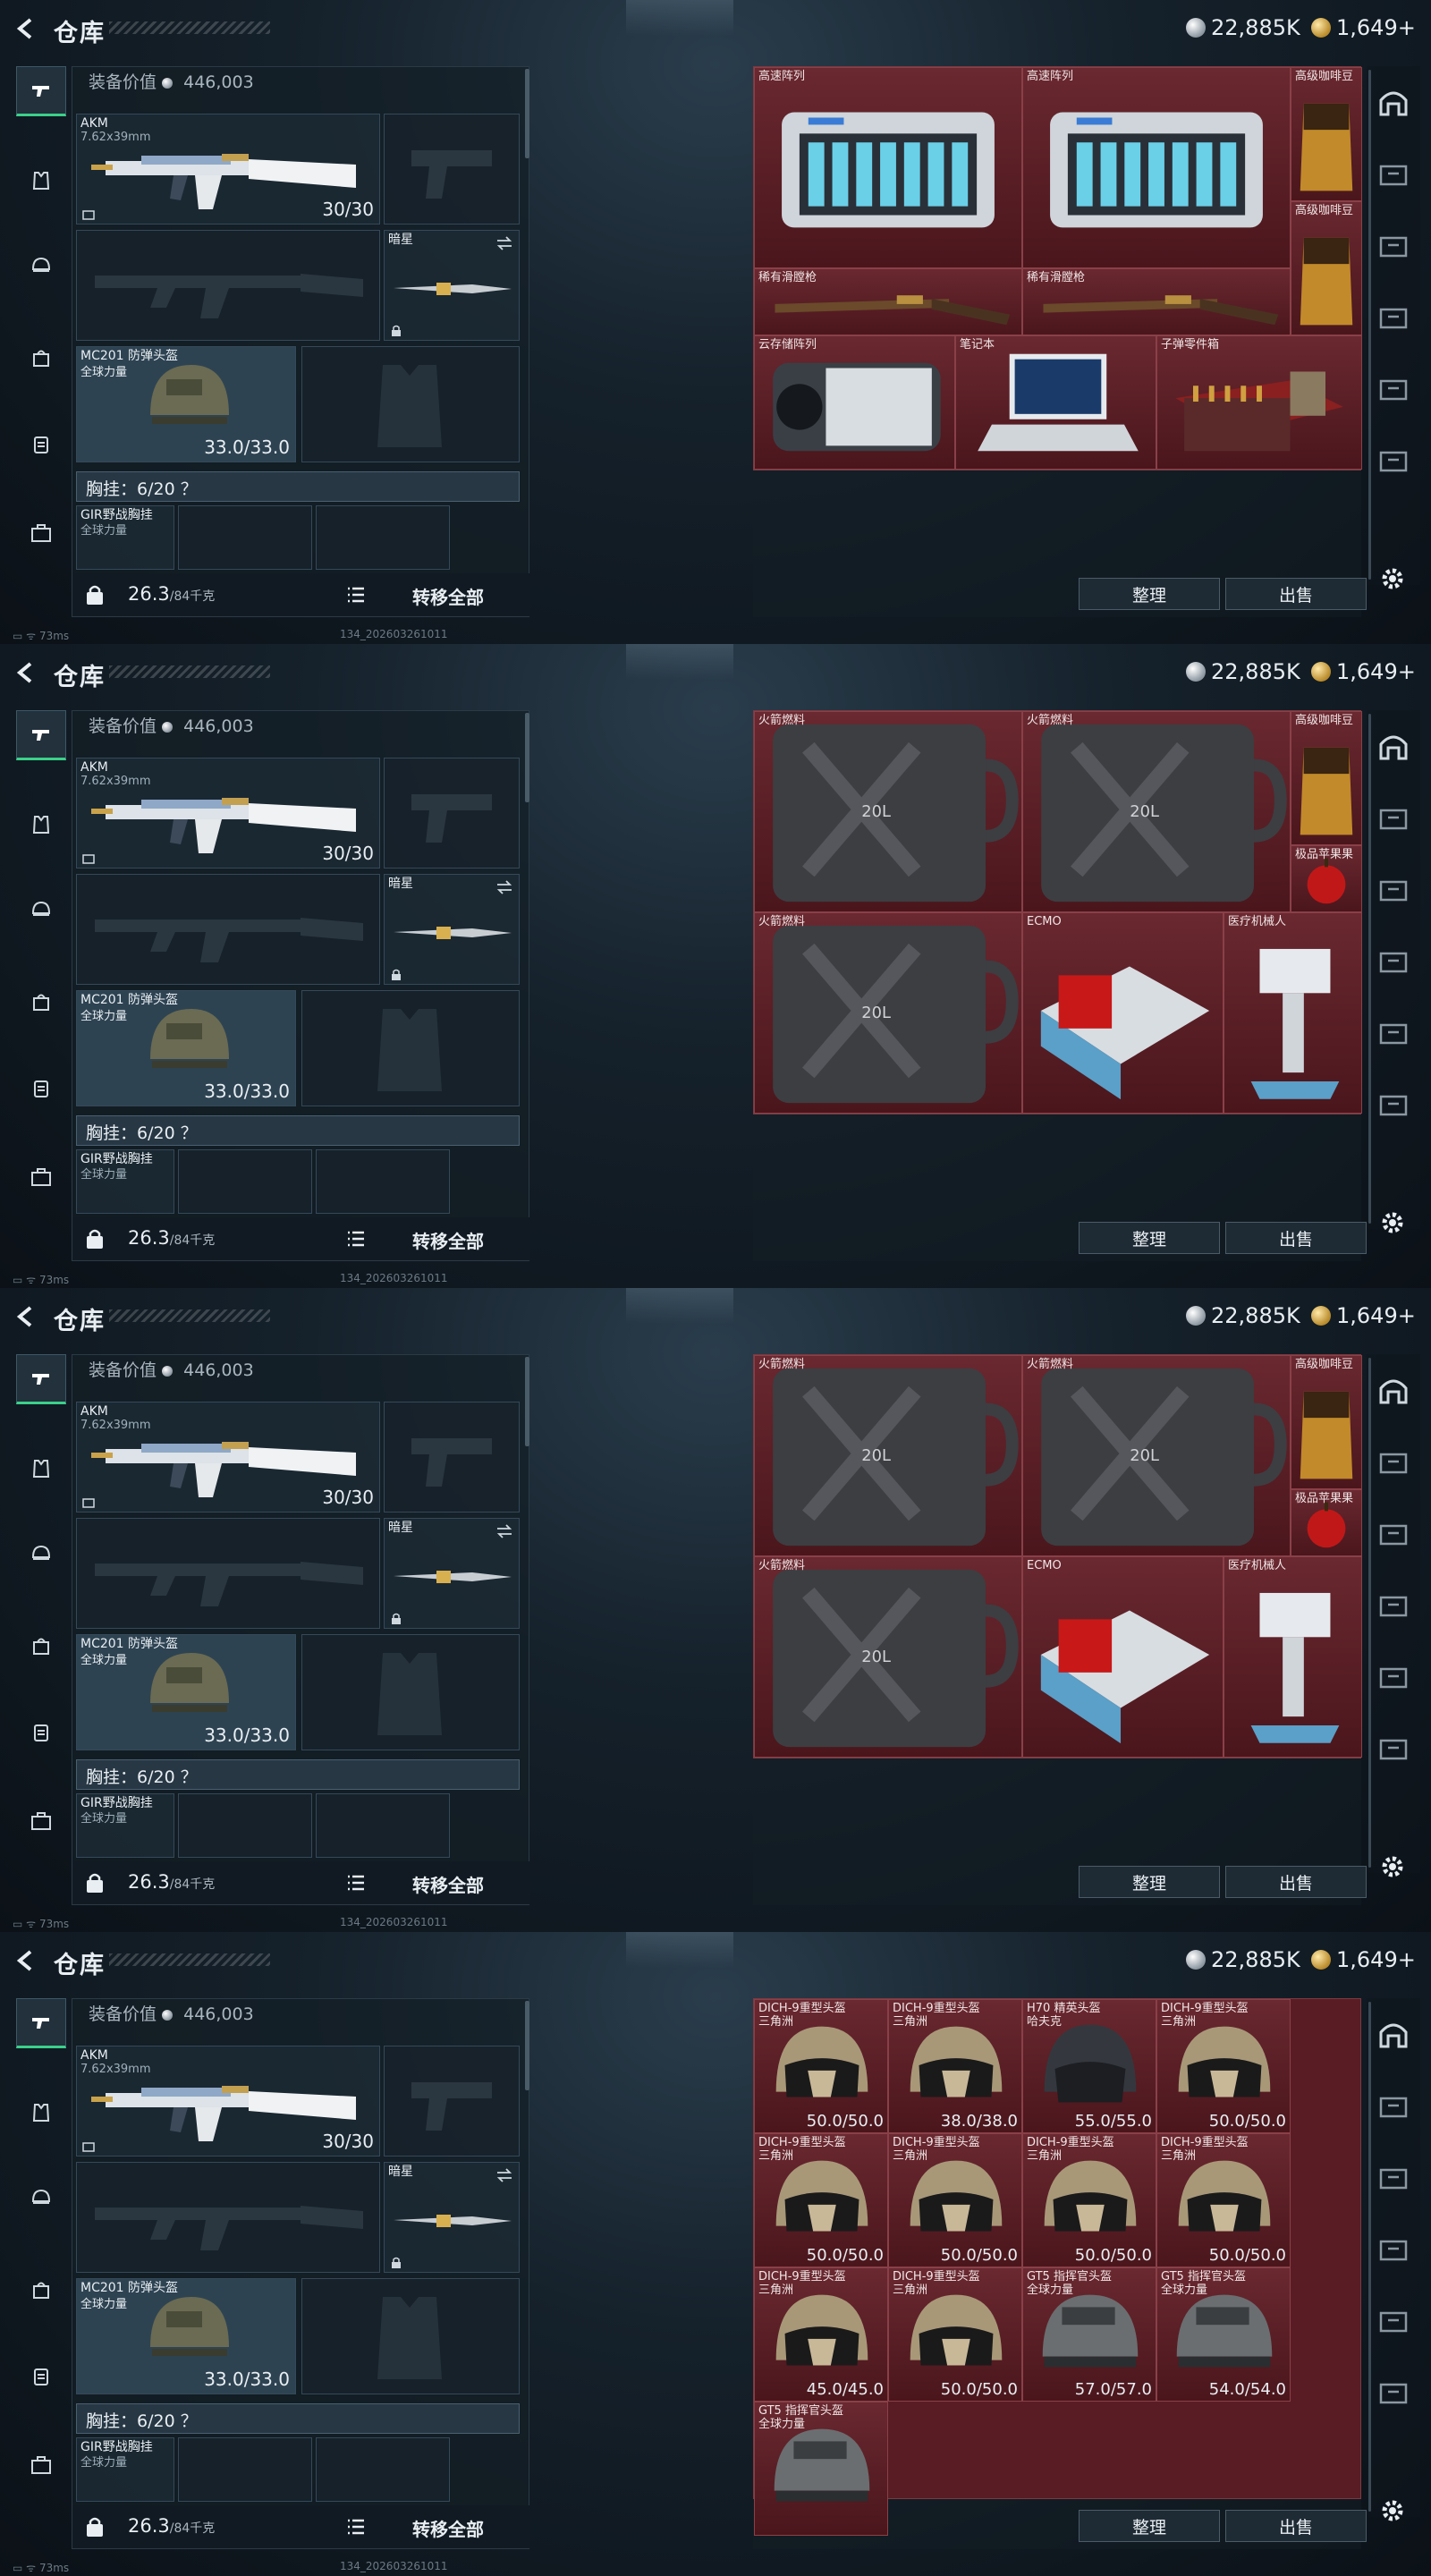 Image resolution: width=1431 pixels, height=2576 pixels. Describe the element at coordinates (228, 2101) in the screenshot. I see `primary-weapon-slot: AKM 7.62x39mm 30/30` at that location.